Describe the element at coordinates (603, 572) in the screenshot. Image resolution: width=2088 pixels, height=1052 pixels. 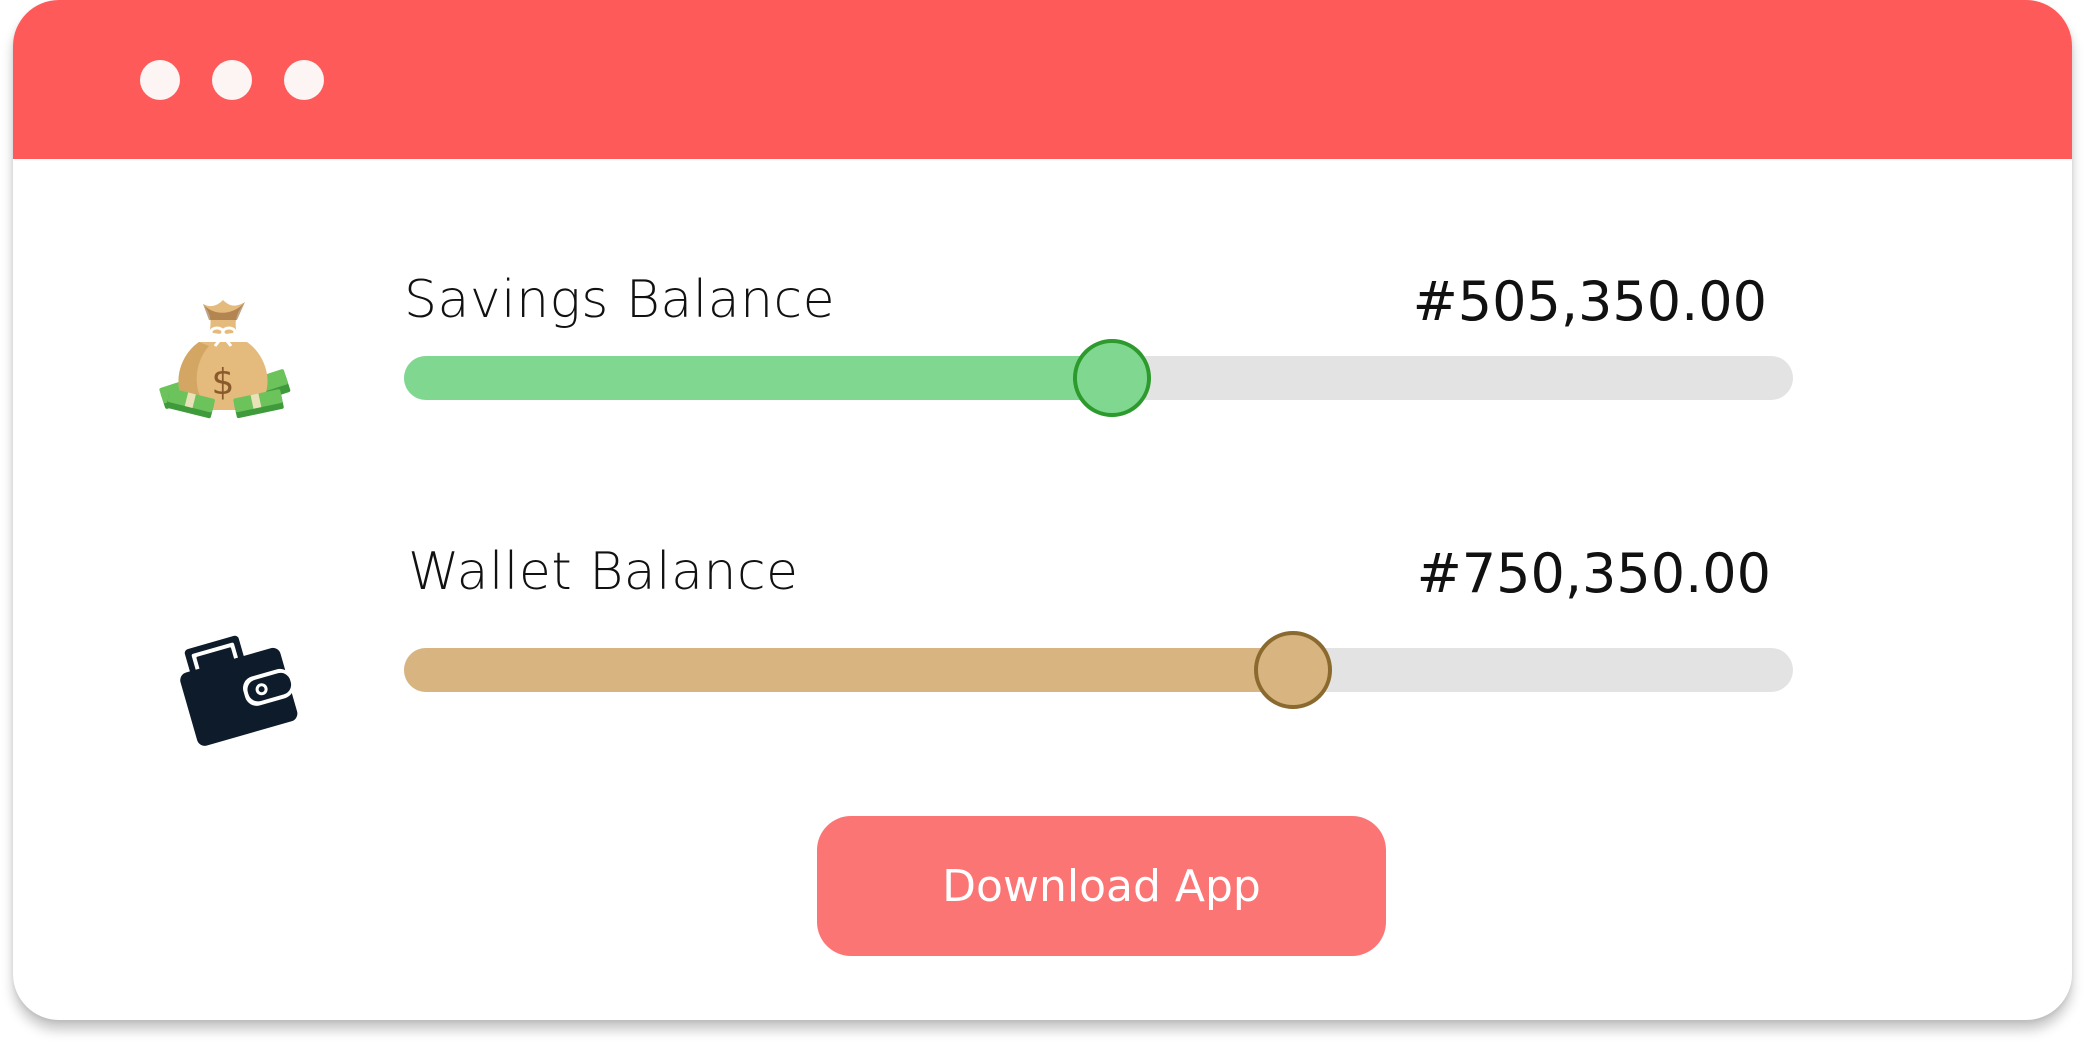
I see `wallet-balance-label: Wallet Balance` at that location.